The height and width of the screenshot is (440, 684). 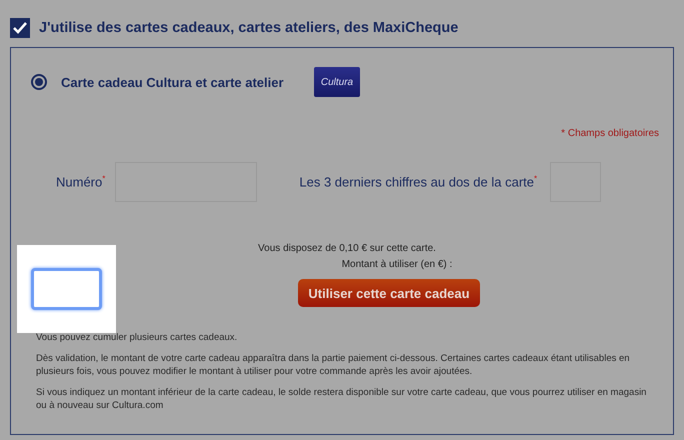 What do you see at coordinates (342, 399) in the screenshot?
I see `info-paragraph: Si vous indiquez un montant inférieur de la carte cadeau, le solde restera disponible sur votre carte cadeau, que vous pourrez utiliser en magasin ou à nouveau sur Cultura.com` at bounding box center [342, 399].